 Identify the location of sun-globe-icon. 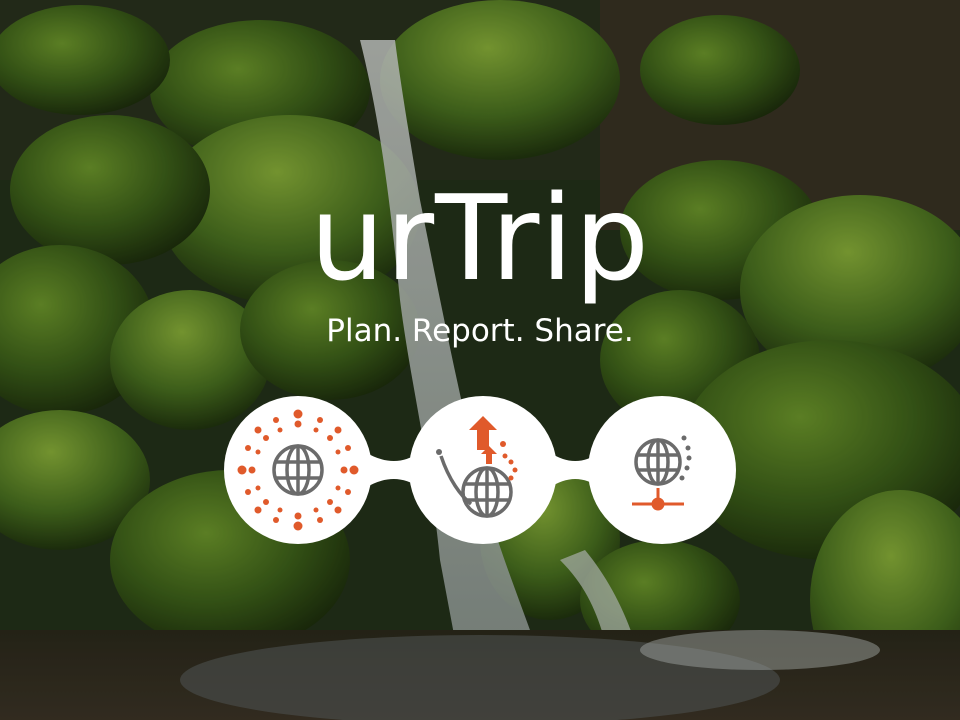
(298, 470).